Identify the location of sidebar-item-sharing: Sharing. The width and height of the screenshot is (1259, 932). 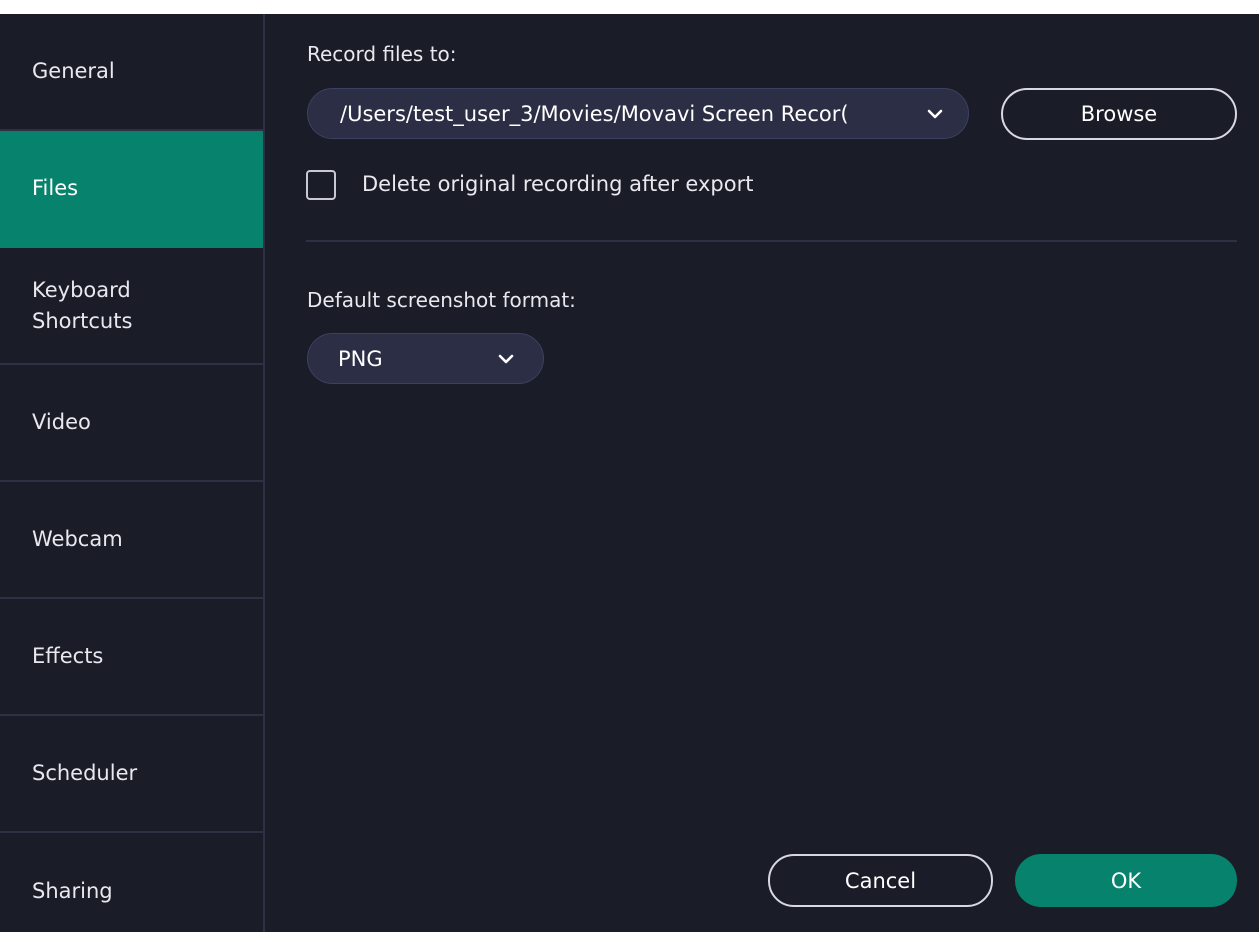
(131, 882).